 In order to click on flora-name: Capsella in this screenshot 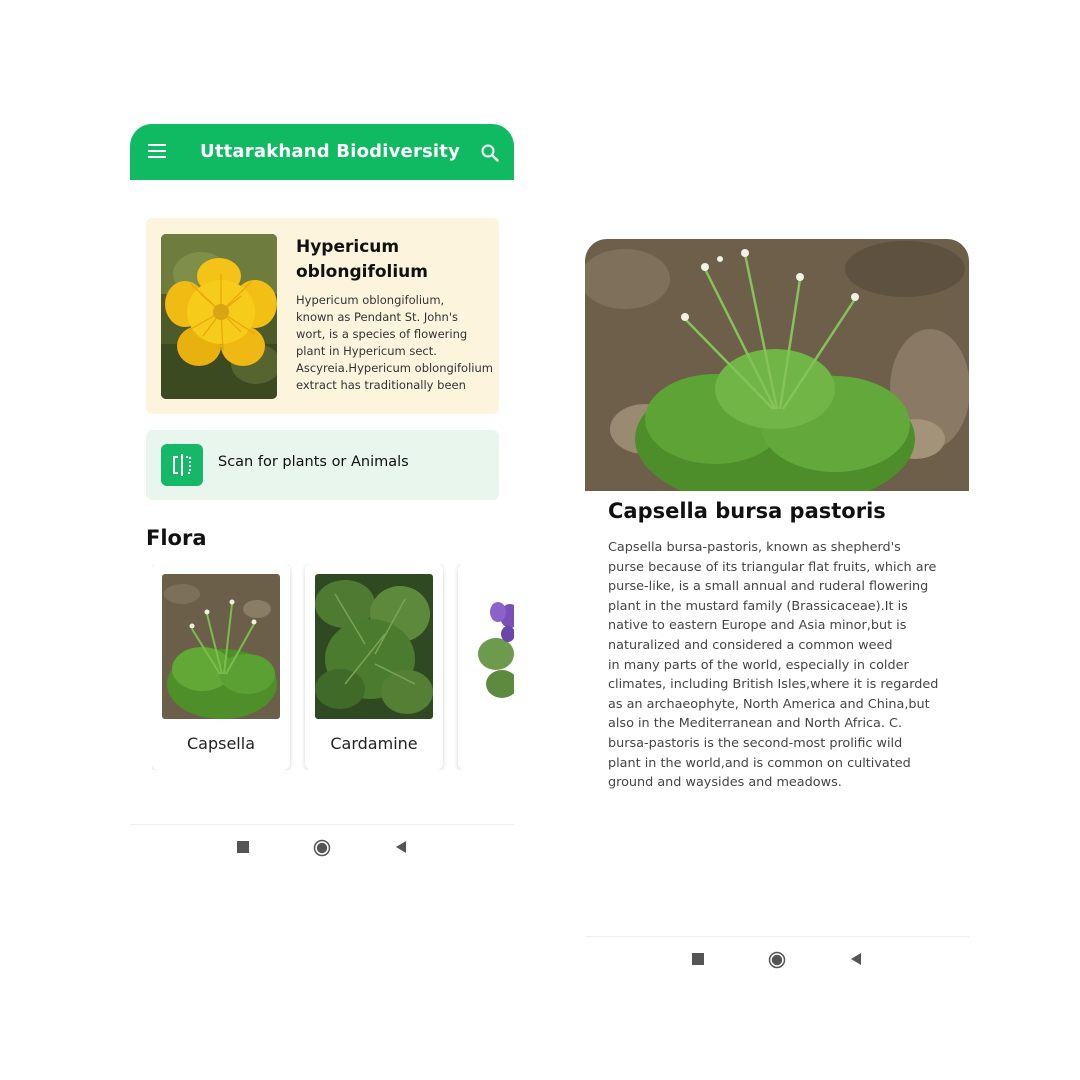, I will do `click(220, 743)`.